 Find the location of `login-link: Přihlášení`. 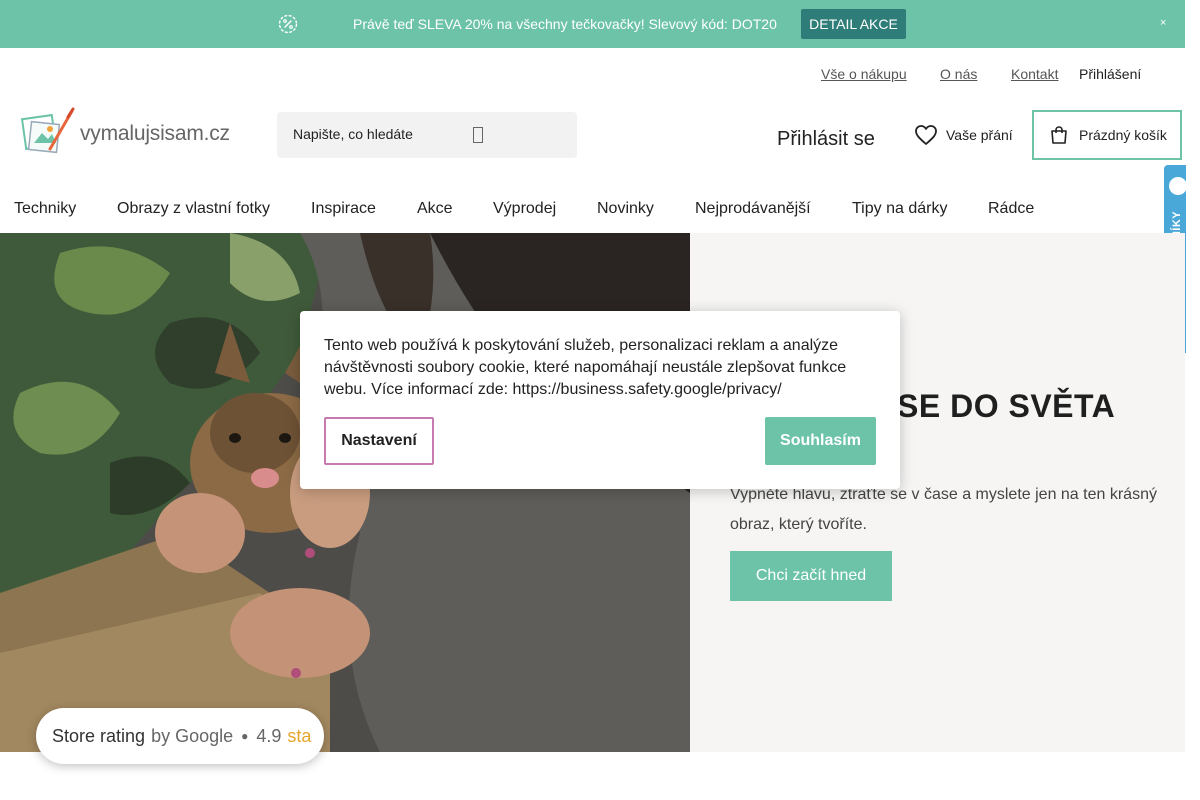

login-link: Přihlášení is located at coordinates (1110, 74).